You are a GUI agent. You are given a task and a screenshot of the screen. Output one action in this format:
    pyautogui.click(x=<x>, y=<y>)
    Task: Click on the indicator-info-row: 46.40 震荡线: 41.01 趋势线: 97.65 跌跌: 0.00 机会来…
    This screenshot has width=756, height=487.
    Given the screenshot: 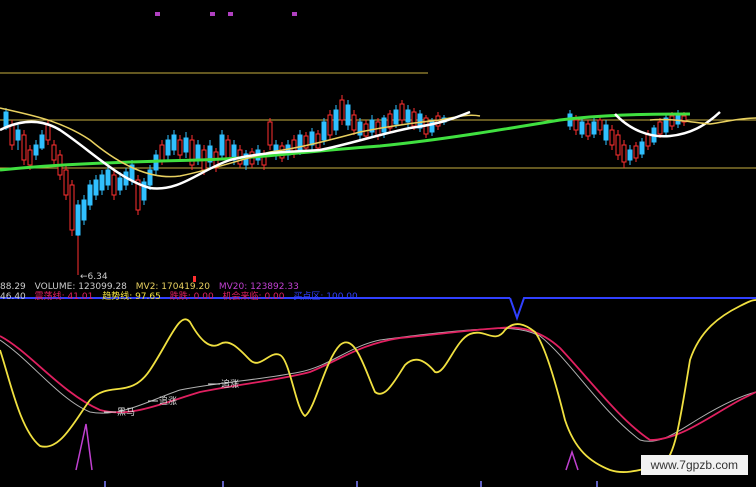 What is the action you would take?
    pyautogui.click(x=182, y=295)
    